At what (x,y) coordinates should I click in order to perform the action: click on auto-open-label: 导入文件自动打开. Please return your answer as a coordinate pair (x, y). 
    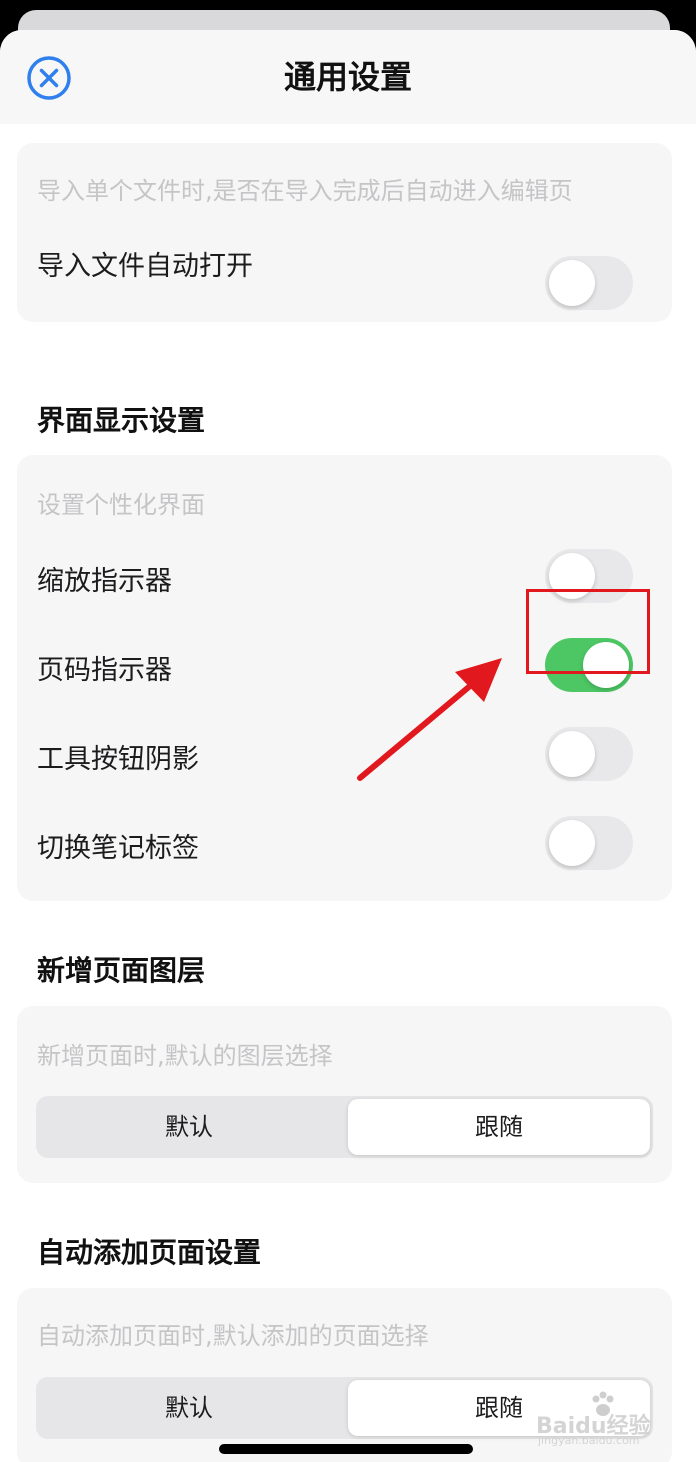
    Looking at the image, I should click on (145, 266).